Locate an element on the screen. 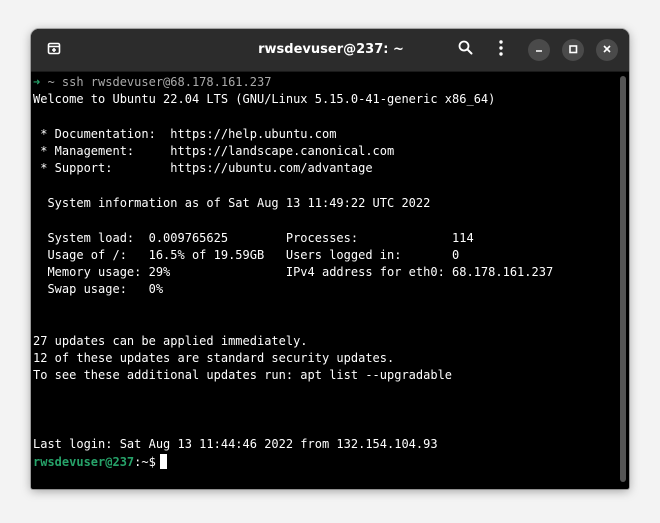 The width and height of the screenshot is (660, 523). support-line: * Support: https://ubuntu.com/advantage is located at coordinates (203, 168).